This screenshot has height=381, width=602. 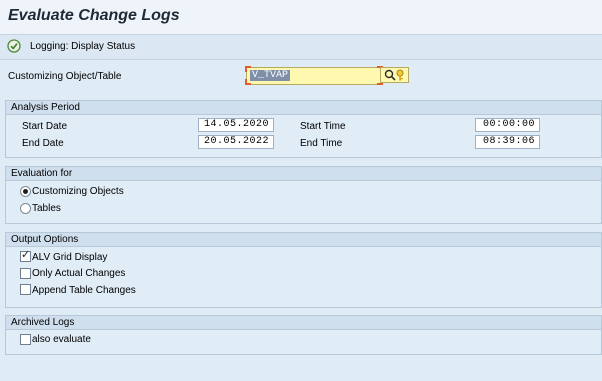 What do you see at coordinates (303, 240) in the screenshot?
I see `output-options-title: Output Options` at bounding box center [303, 240].